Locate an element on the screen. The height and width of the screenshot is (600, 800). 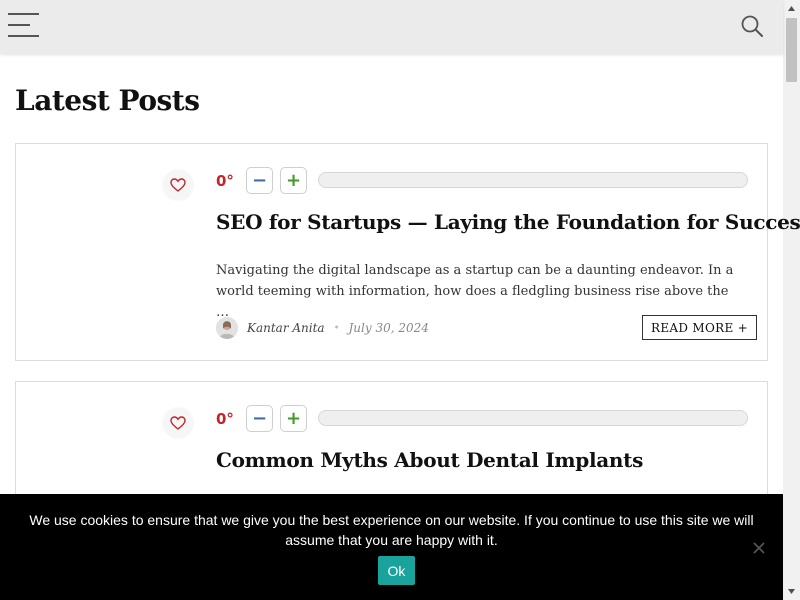
post-title-link: Common Myths About Dental Implants is located at coordinates (429, 460).